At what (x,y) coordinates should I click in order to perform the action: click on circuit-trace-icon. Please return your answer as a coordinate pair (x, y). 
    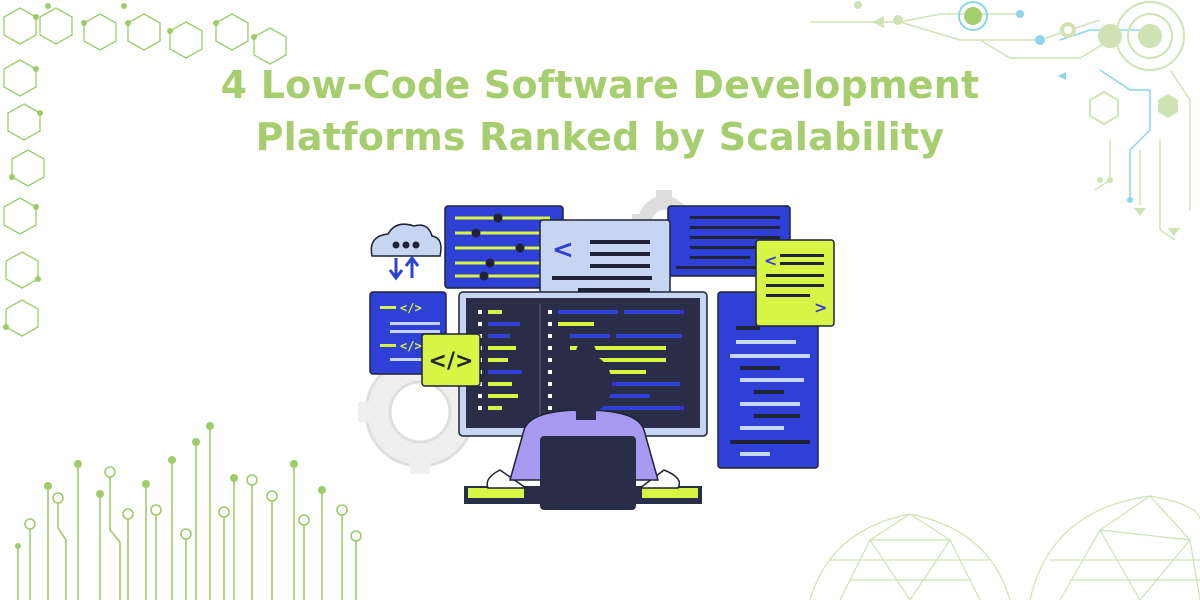
    Looking at the image, I should click on (187, 513).